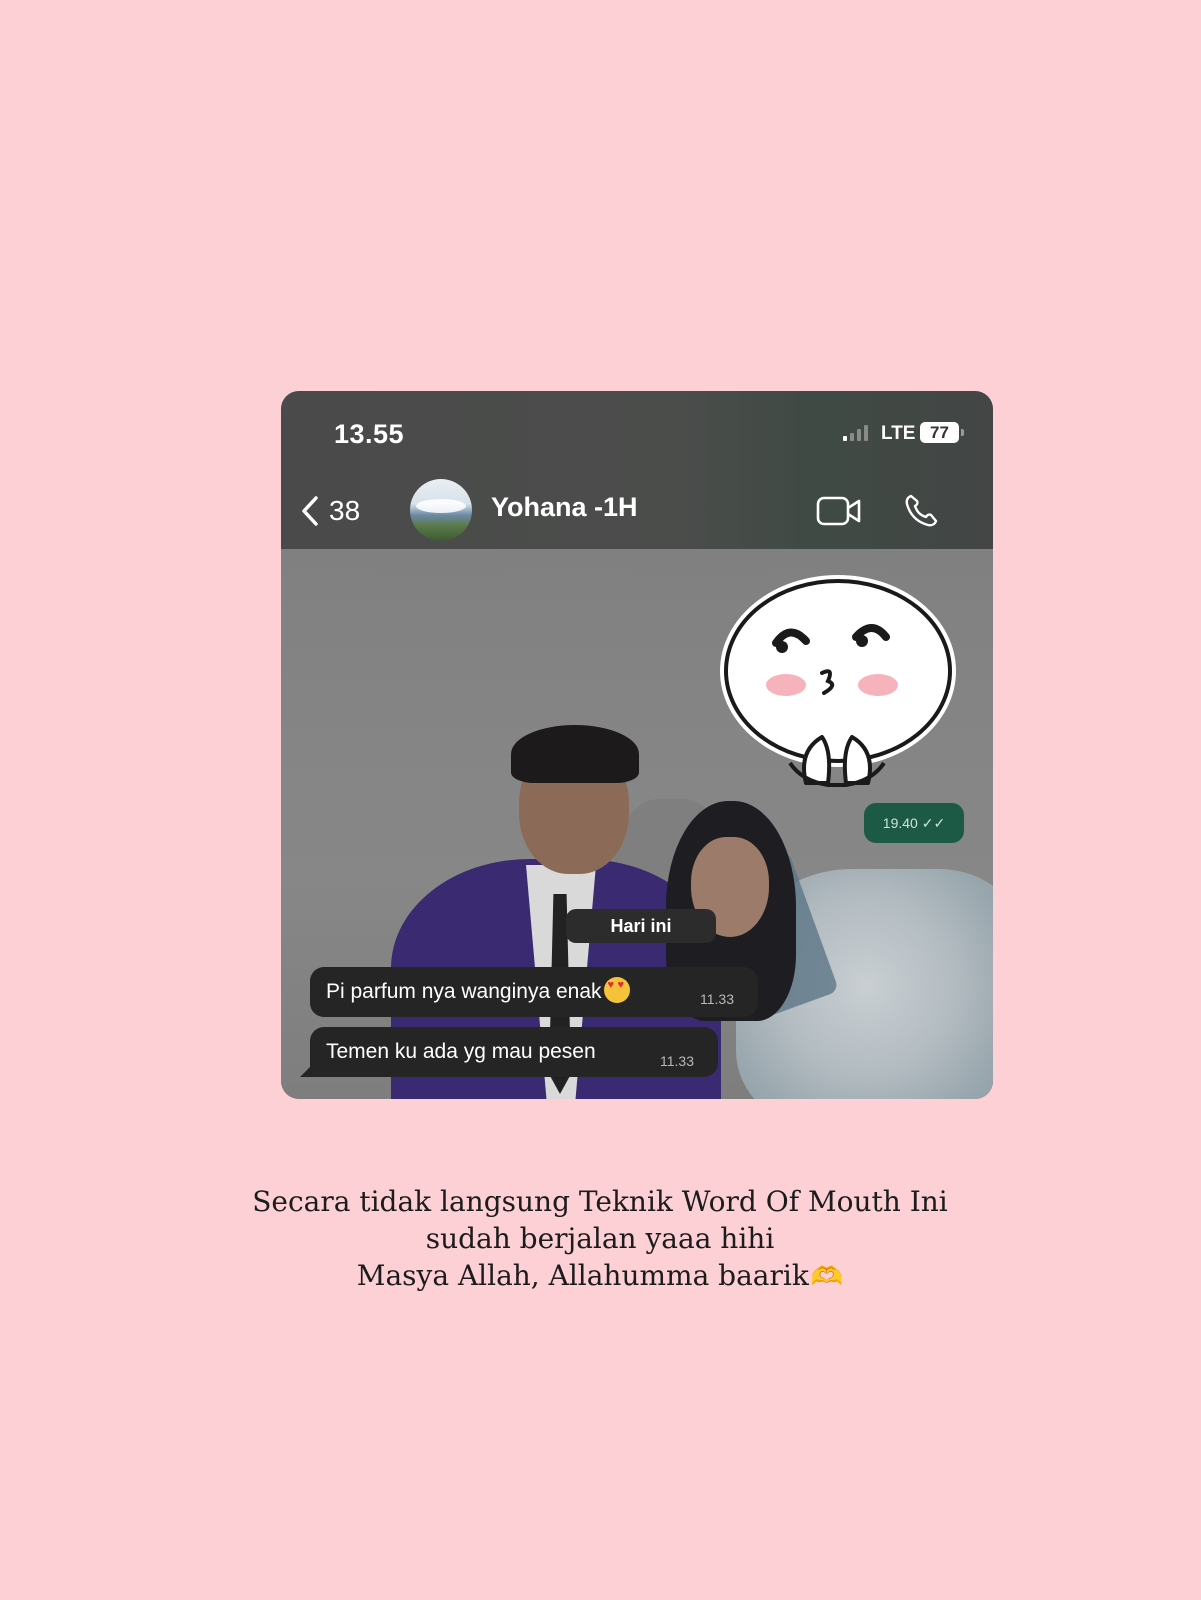 This screenshot has height=1600, width=1201. What do you see at coordinates (855, 433) in the screenshot?
I see `signal-strength-icon` at bounding box center [855, 433].